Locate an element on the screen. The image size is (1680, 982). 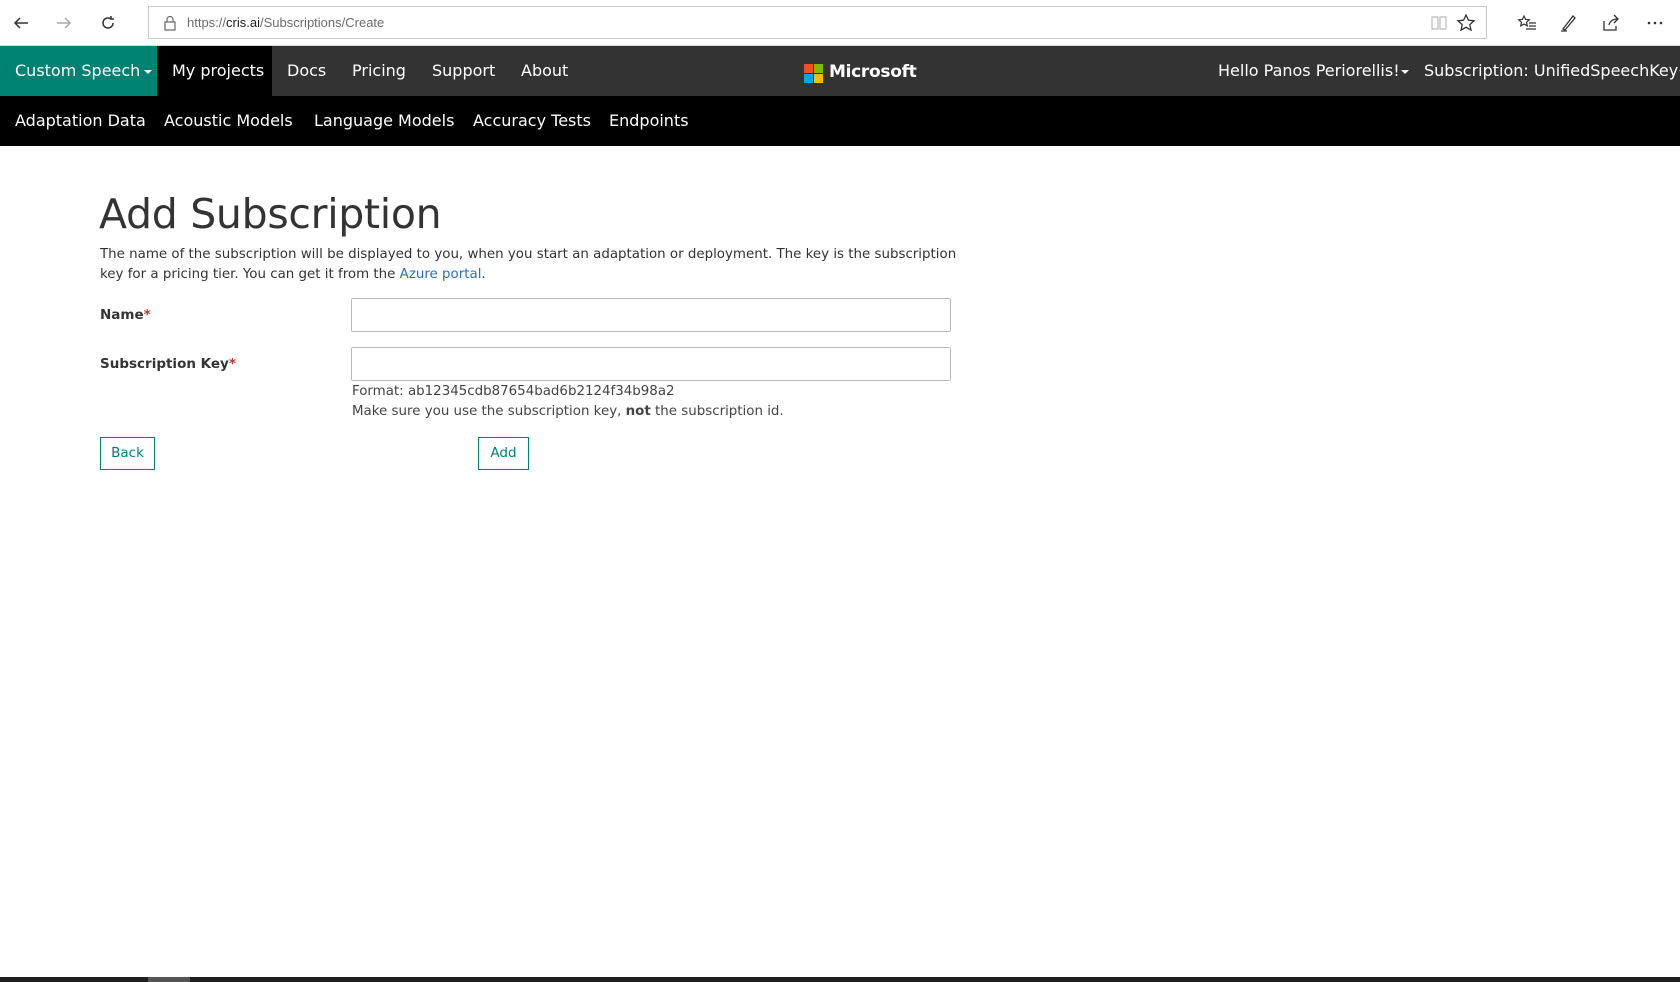
favorites-list-icon is located at coordinates (1527, 23).